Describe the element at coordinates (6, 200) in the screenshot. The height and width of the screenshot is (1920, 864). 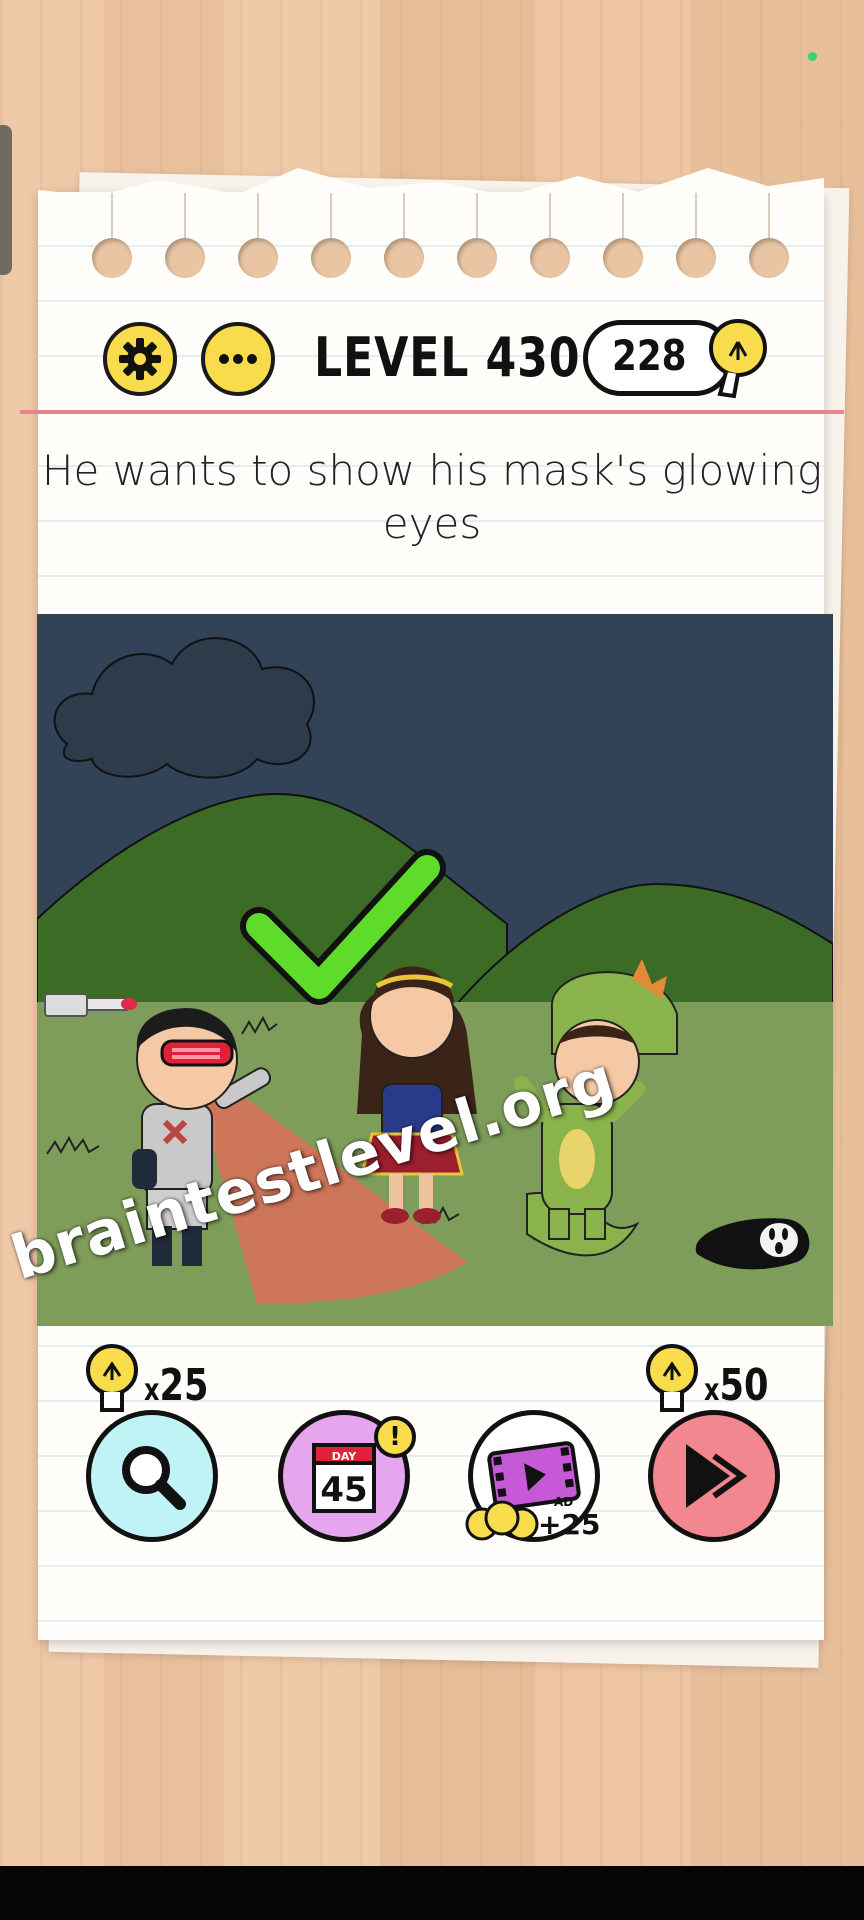
I see `side-handle` at that location.